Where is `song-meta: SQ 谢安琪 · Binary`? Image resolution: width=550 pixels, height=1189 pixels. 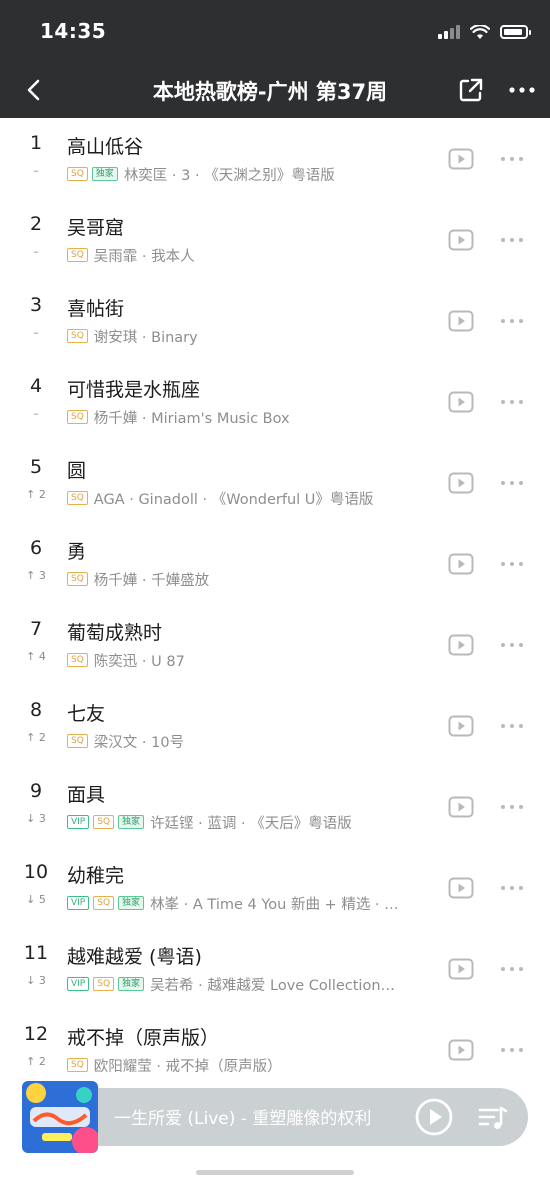 song-meta: SQ 谢安琪 · Binary is located at coordinates (249, 336).